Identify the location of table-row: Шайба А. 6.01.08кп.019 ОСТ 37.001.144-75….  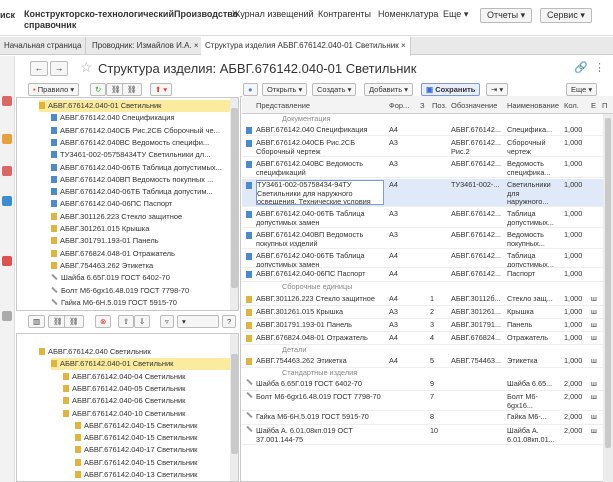
(427, 435).